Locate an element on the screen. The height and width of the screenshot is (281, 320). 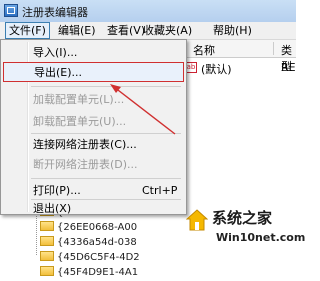
menu-item-exit: 退出(X) is located at coordinates (93, 209).